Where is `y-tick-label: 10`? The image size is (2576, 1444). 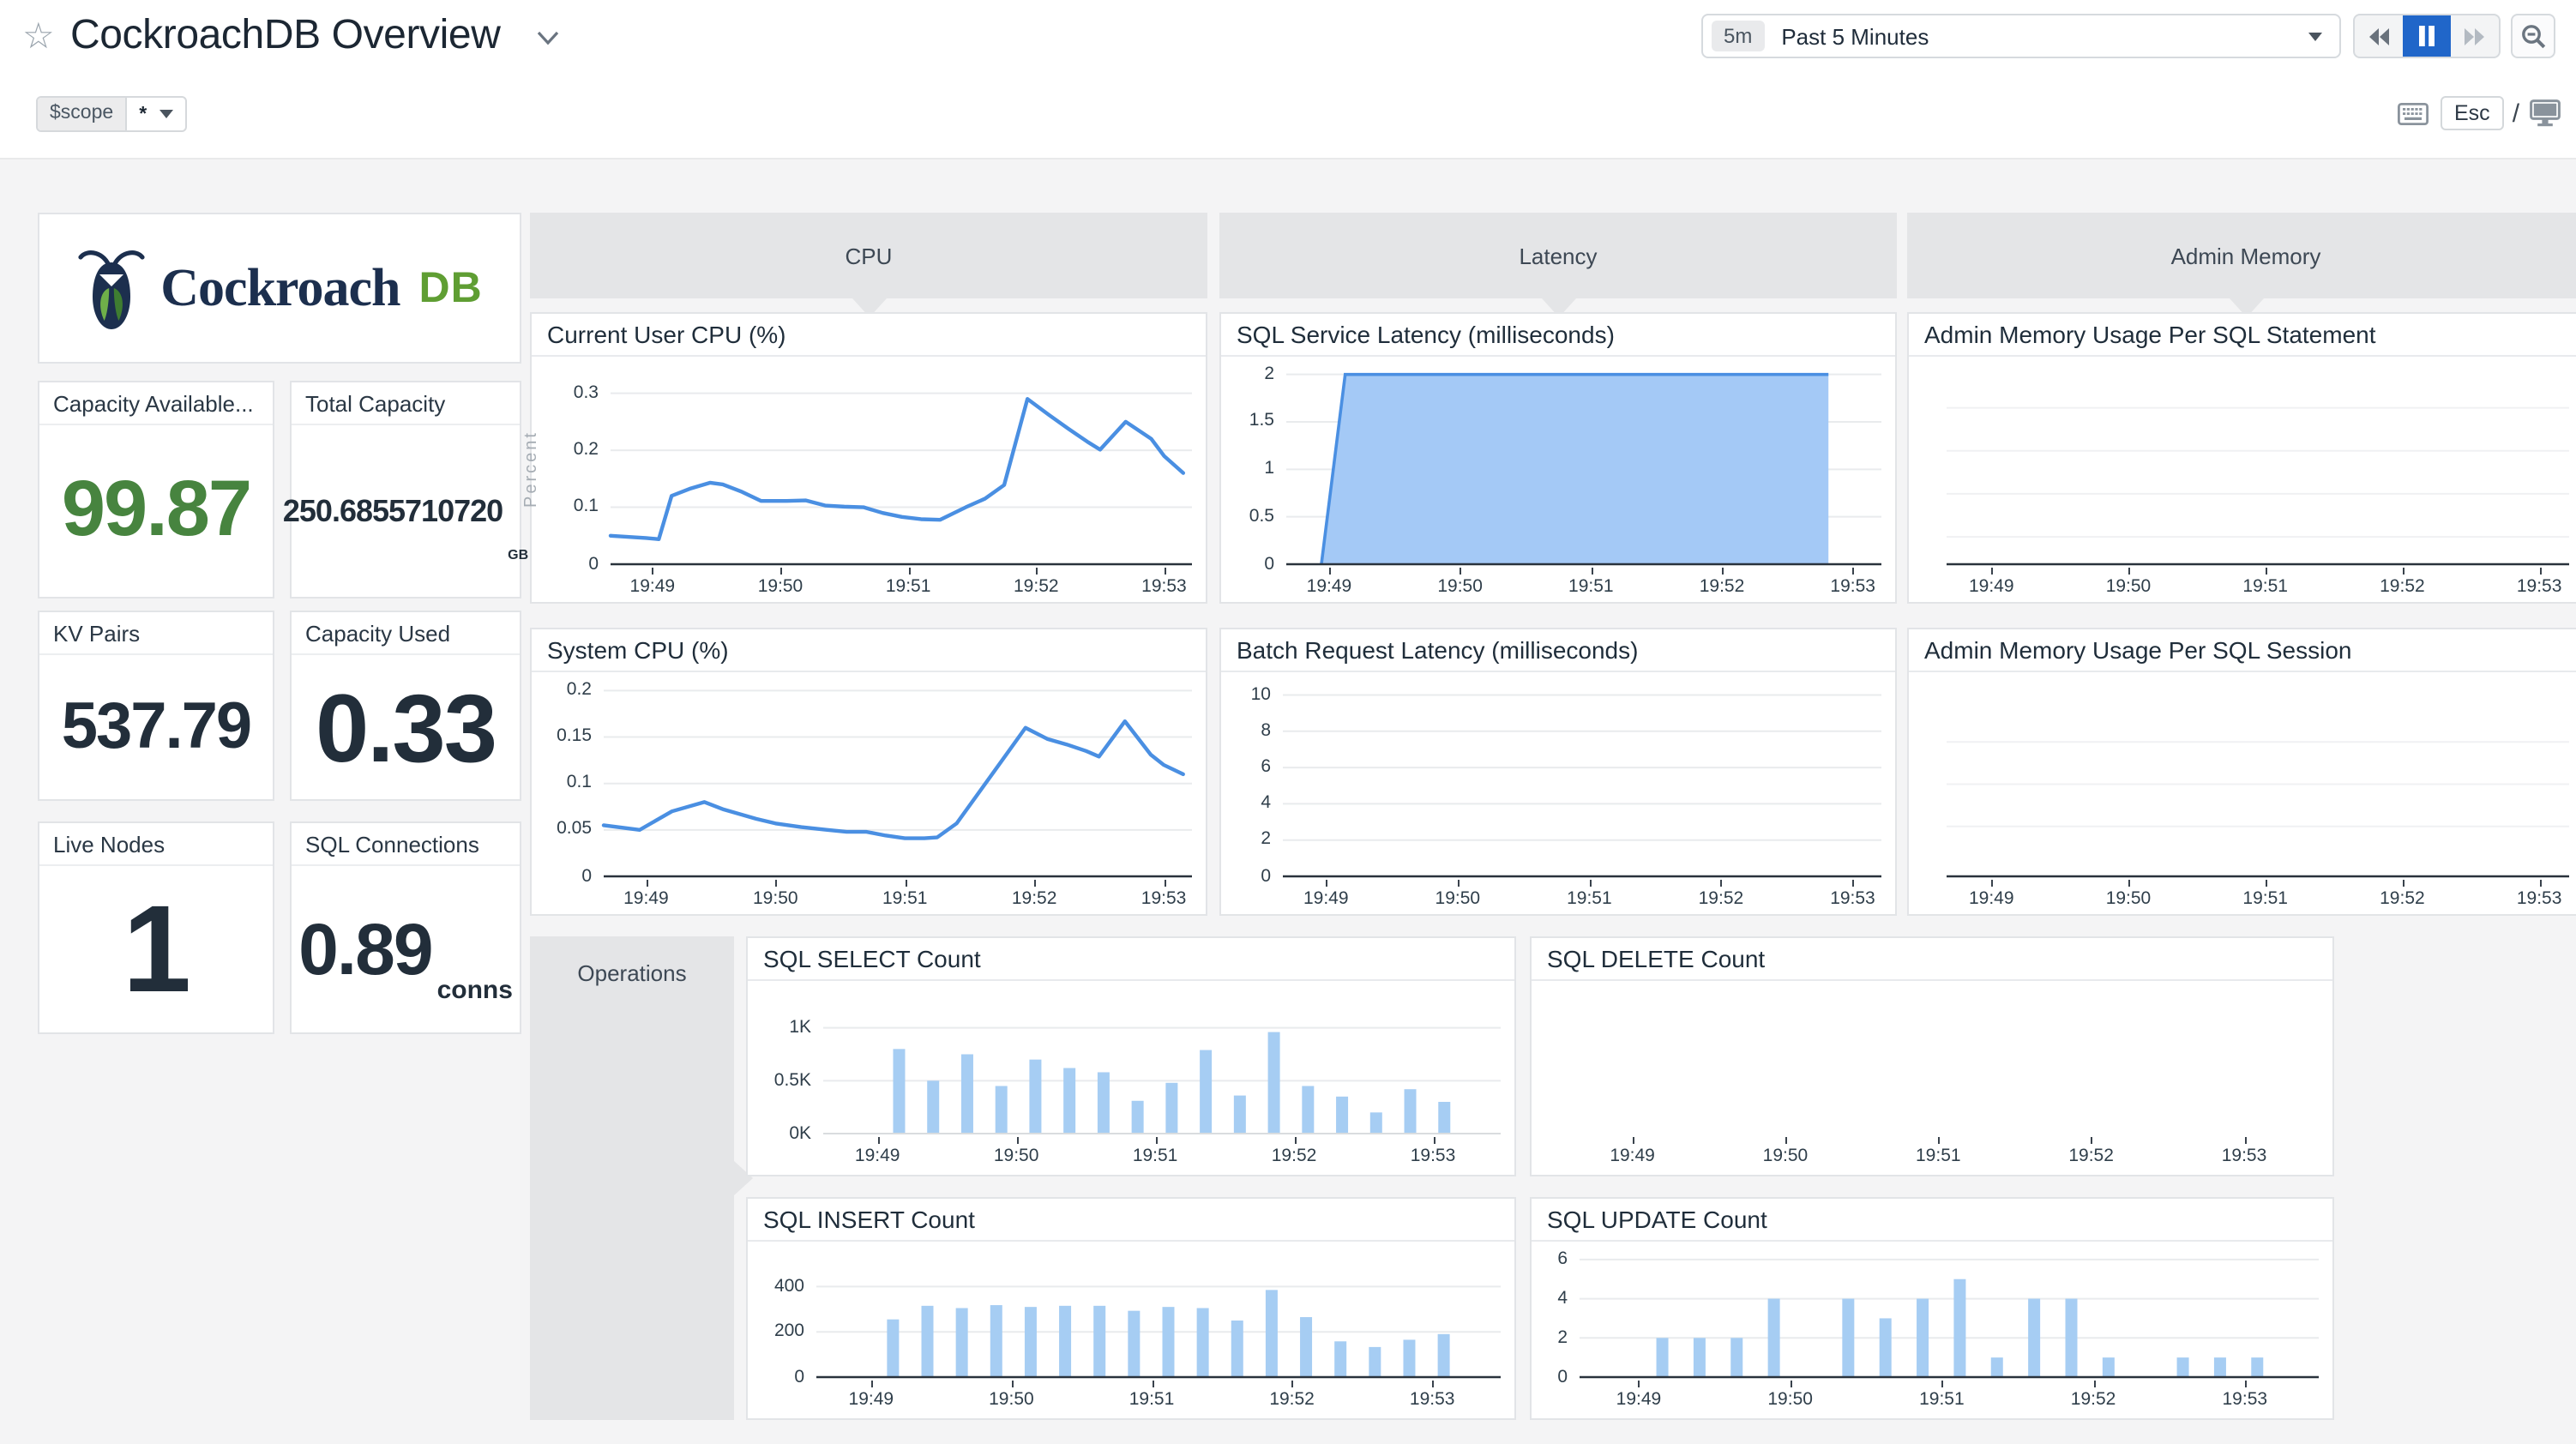
y-tick-label: 10 is located at coordinates (1260, 694).